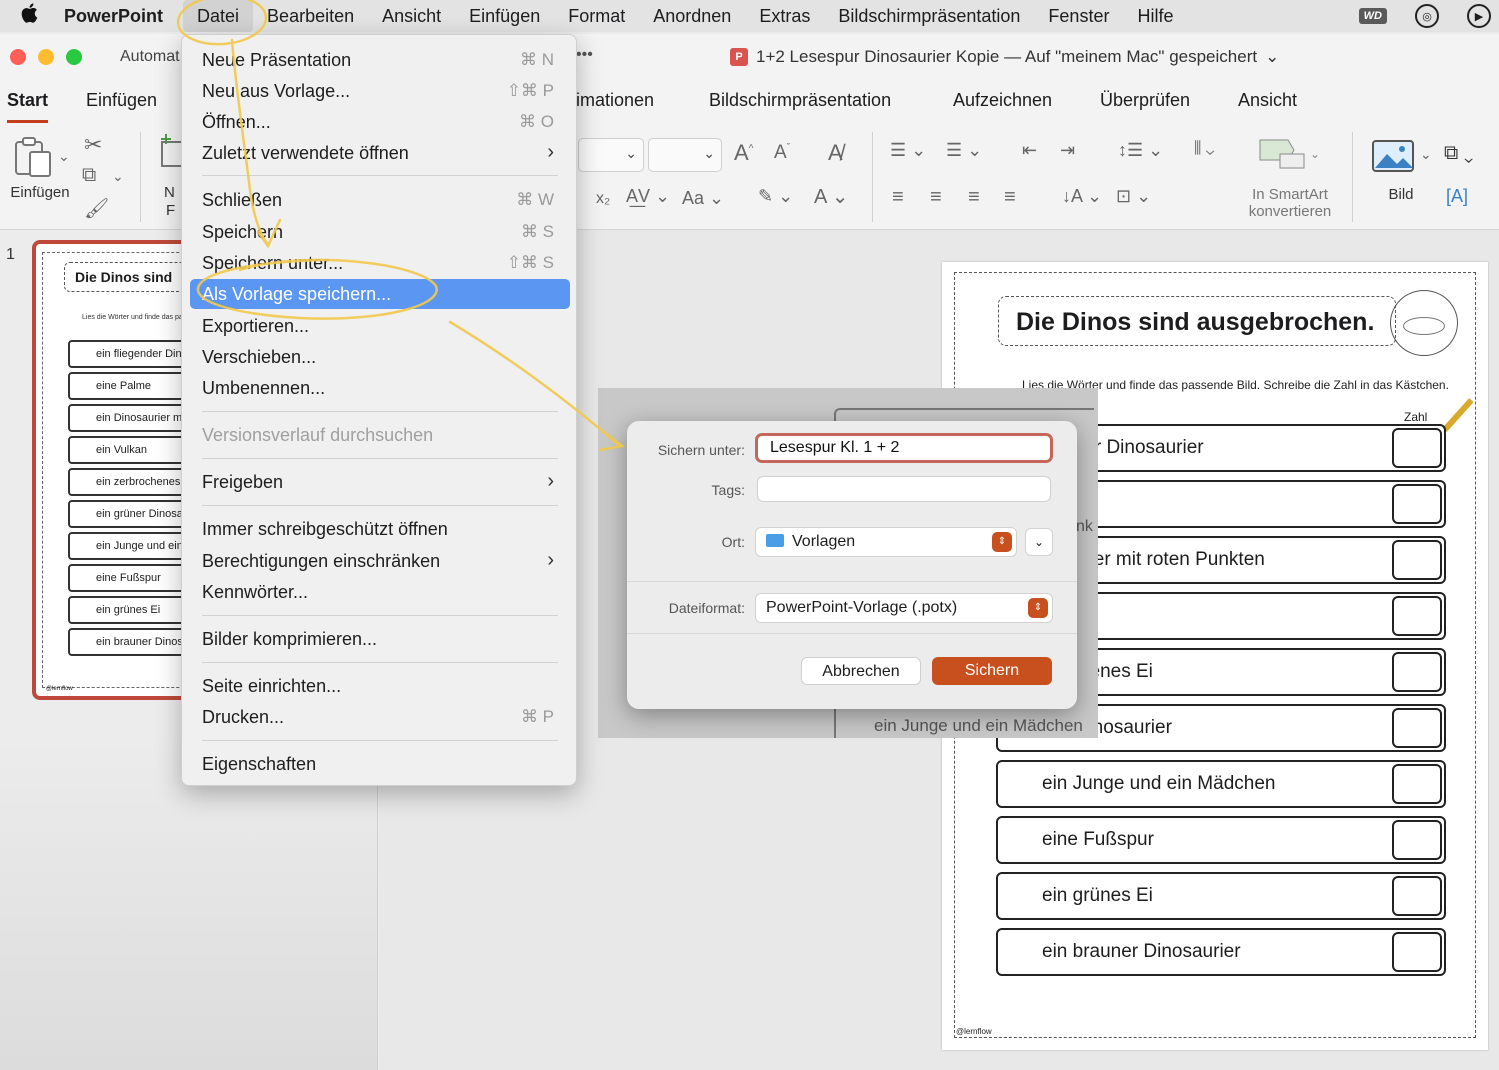 This screenshot has width=1499, height=1070. I want to click on menu-item-oeffnen: Öffnen... ⌘ O, so click(380, 122).